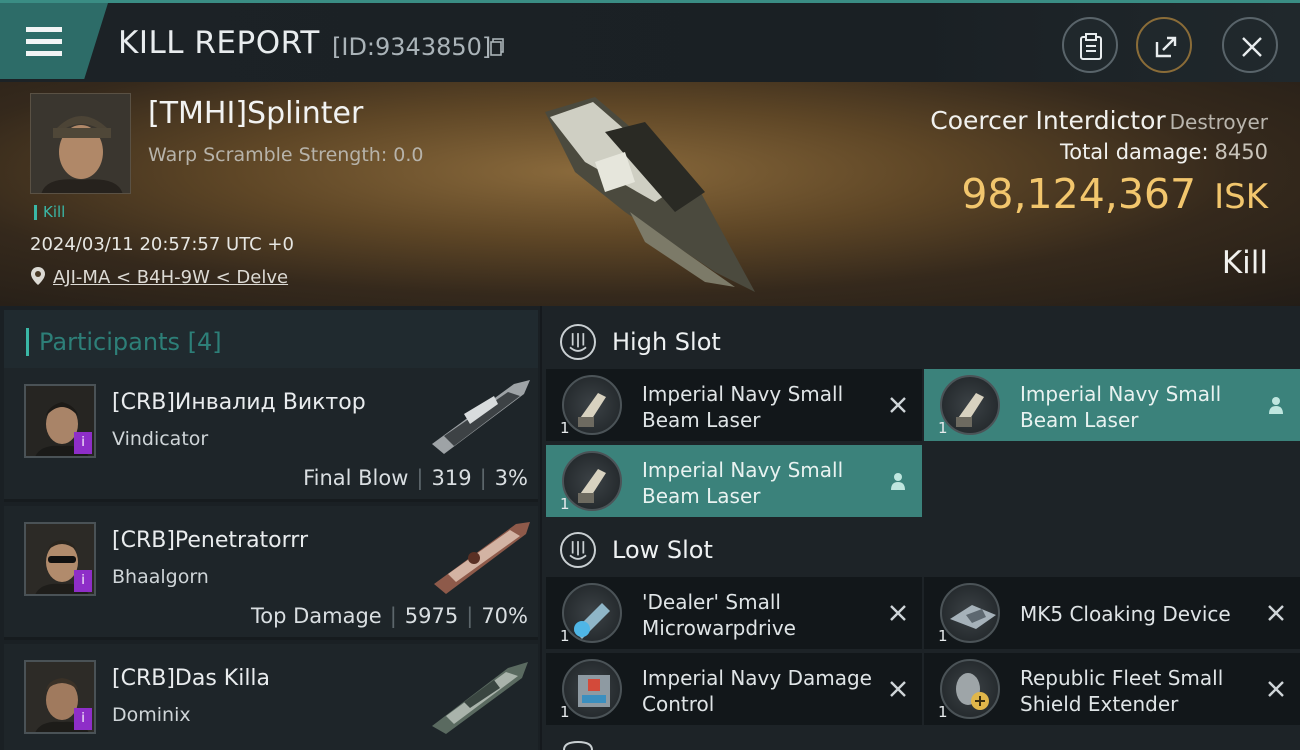 This screenshot has height=750, width=1300. I want to click on kill-result-label: Kill, so click(1244, 263).